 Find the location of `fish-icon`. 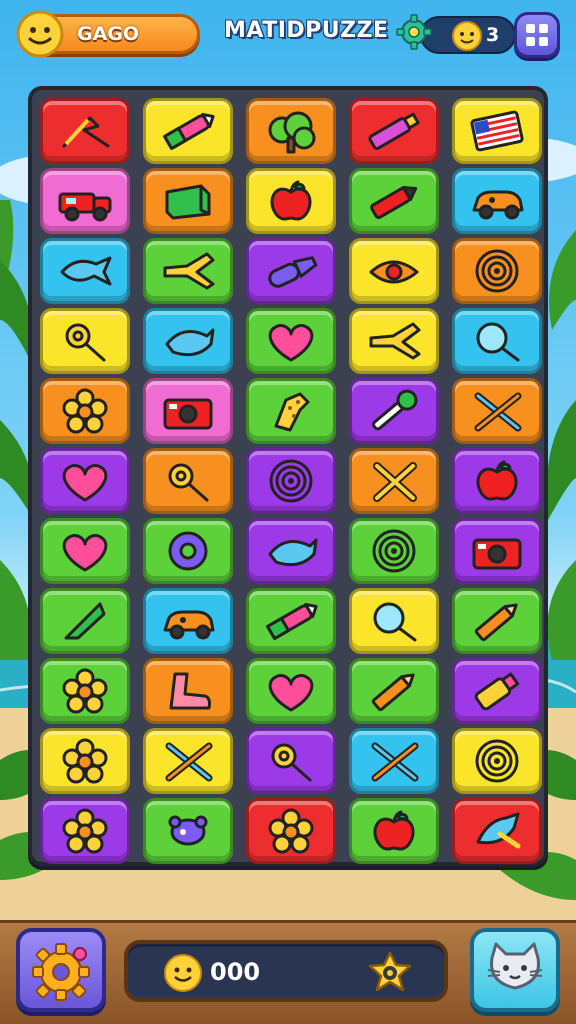

fish-icon is located at coordinates (86, 271).